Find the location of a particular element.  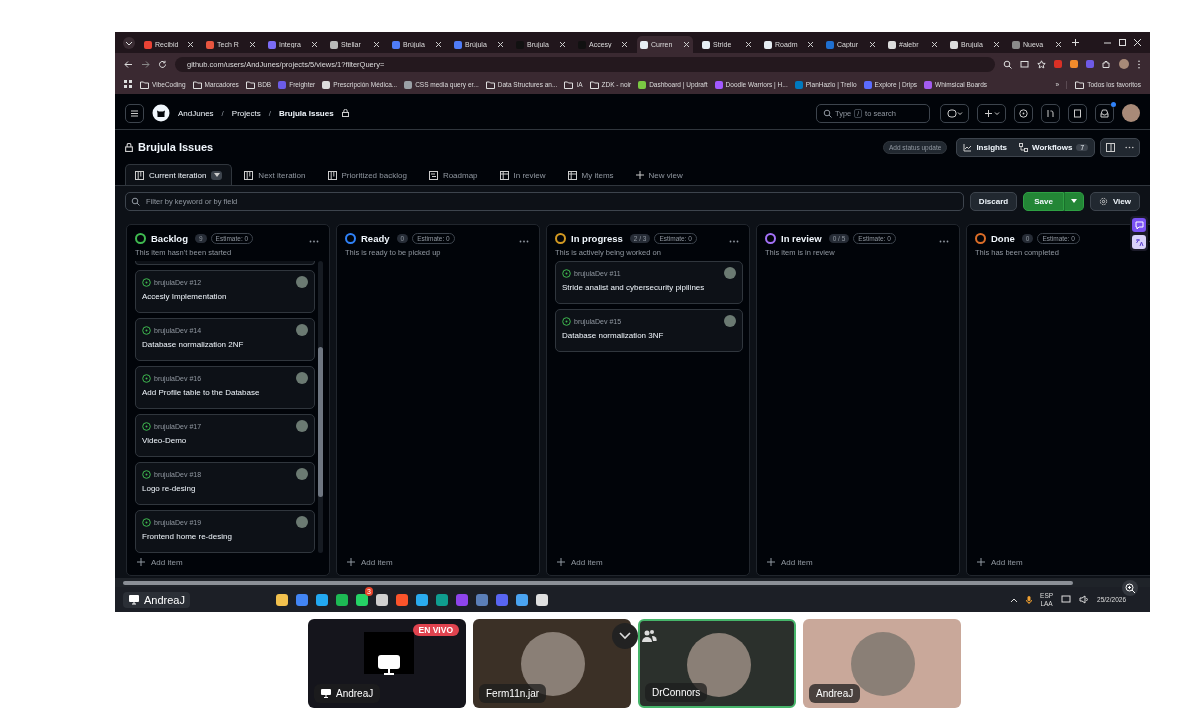

issue-title: Accesly Implementation is located at coordinates (225, 296).